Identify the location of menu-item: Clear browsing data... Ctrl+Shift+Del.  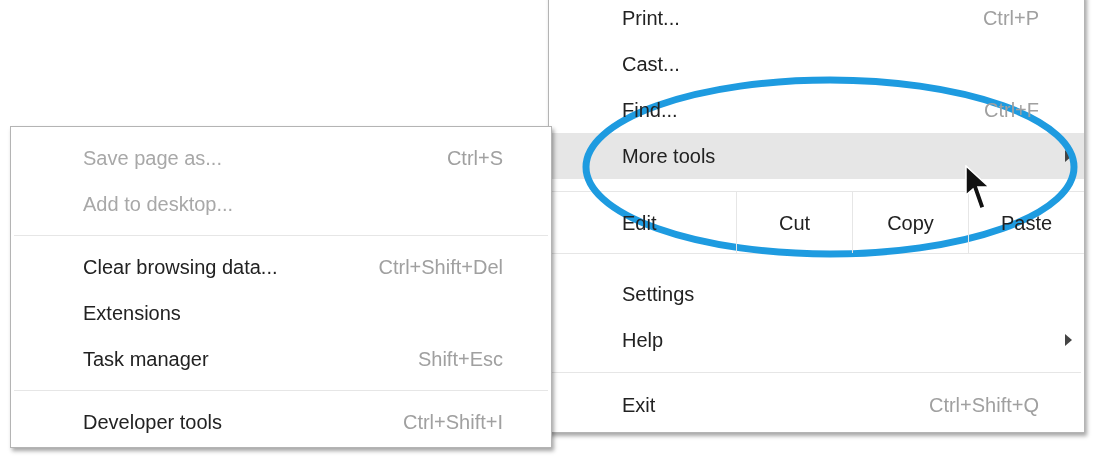
(281, 267).